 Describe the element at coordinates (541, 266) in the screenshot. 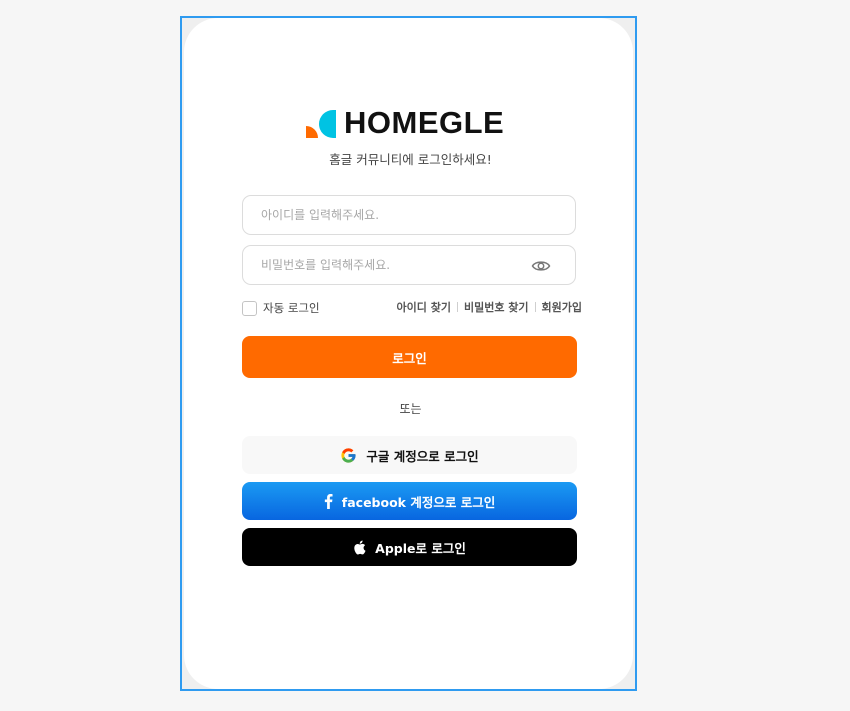

I see `eye-icon` at that location.